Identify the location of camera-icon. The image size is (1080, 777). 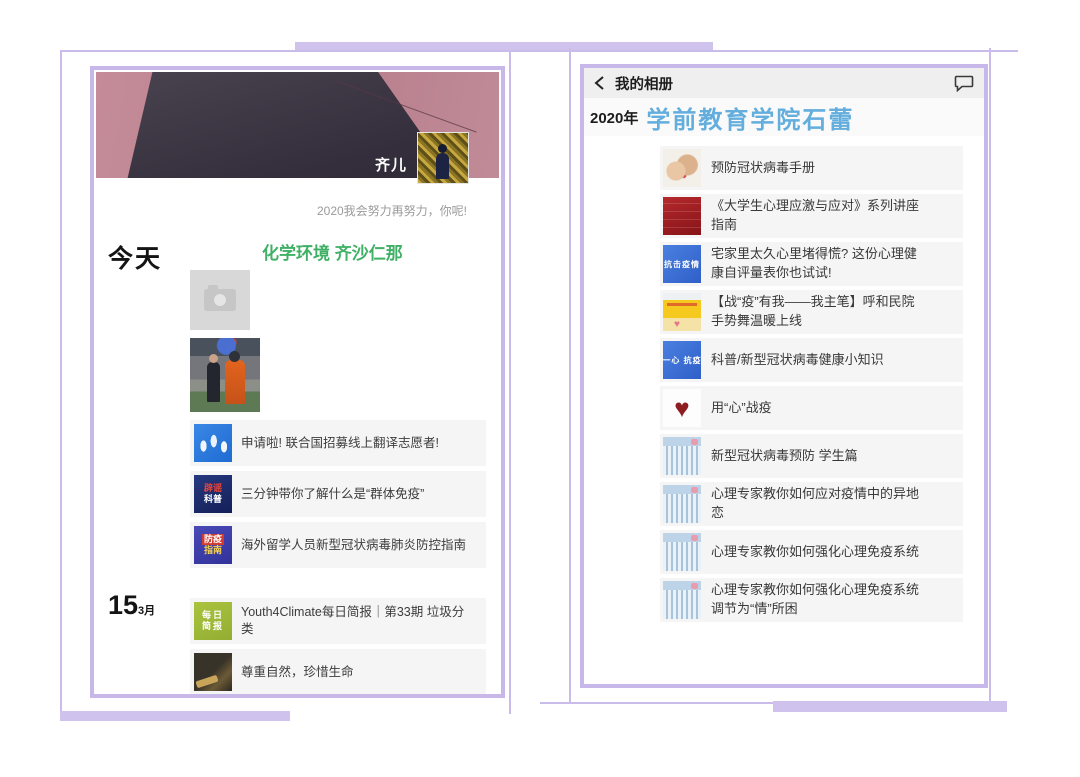
(220, 298).